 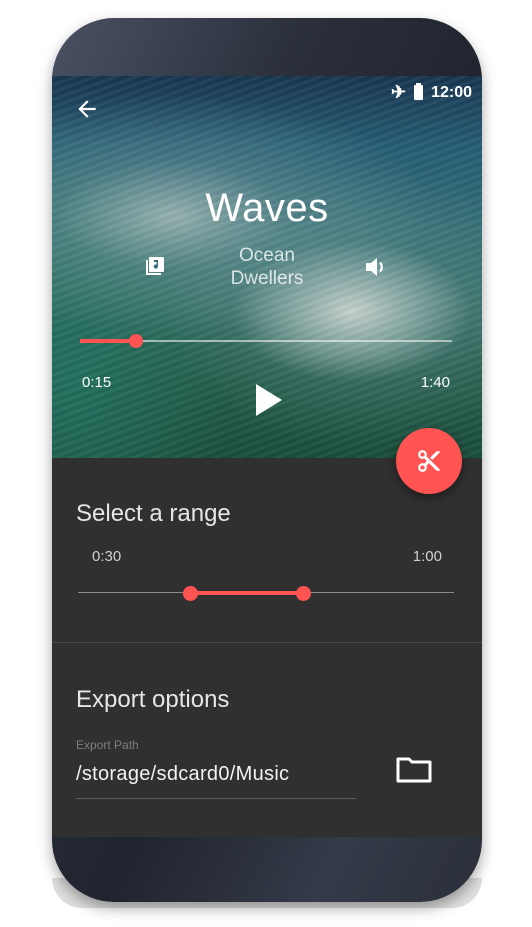 What do you see at coordinates (107, 745) in the screenshot?
I see `export-path-label: Export Path` at bounding box center [107, 745].